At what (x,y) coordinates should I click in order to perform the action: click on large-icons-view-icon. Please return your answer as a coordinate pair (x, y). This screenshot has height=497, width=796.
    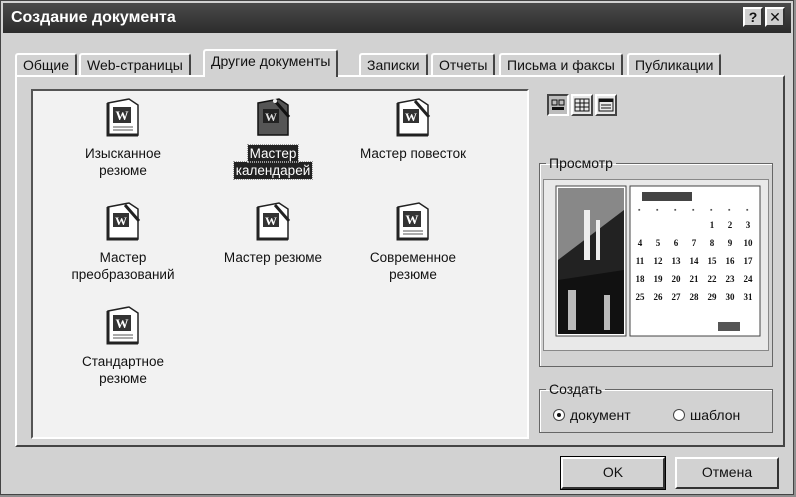
    Looking at the image, I should click on (558, 104).